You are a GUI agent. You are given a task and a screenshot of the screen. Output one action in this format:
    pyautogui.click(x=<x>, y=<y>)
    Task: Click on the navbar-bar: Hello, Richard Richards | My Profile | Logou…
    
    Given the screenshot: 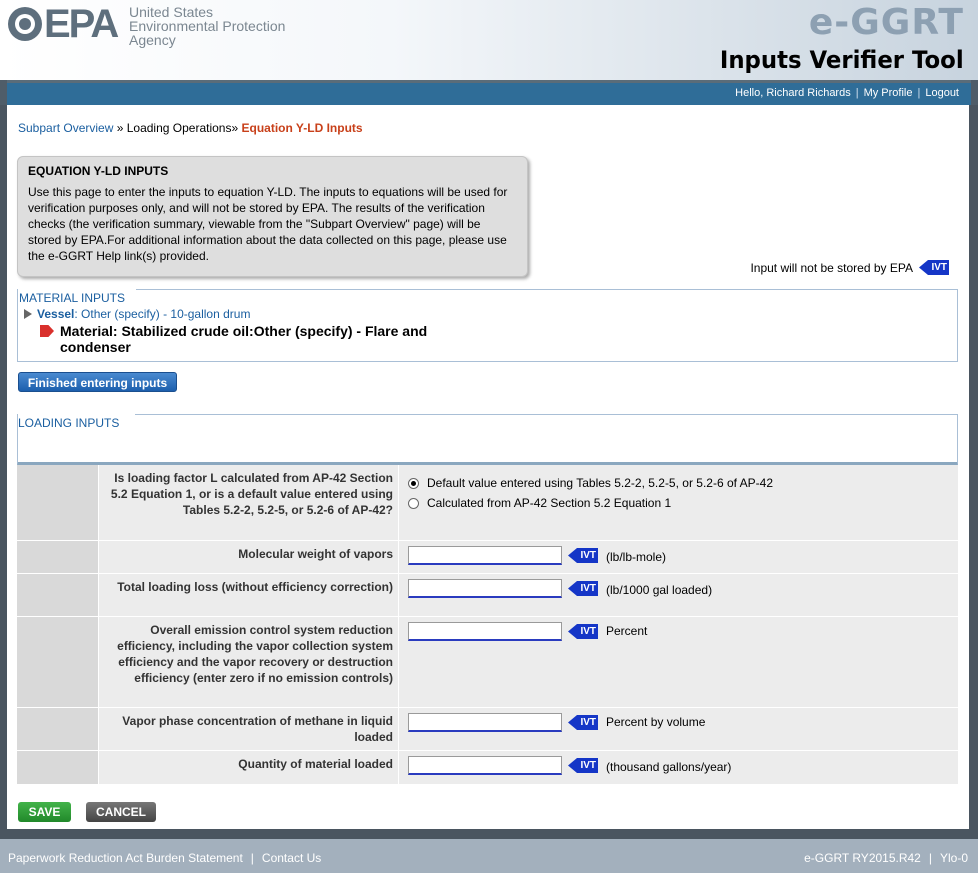 What is the action you would take?
    pyautogui.click(x=489, y=92)
    